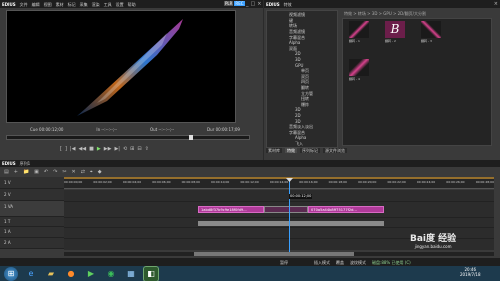 The width and height of the screenshot is (500, 281). I want to click on effects-thumbnails: 翻转 - 1 B 翻转 - 2 翻转 - 3 翻转 - 4, so click(417, 82).